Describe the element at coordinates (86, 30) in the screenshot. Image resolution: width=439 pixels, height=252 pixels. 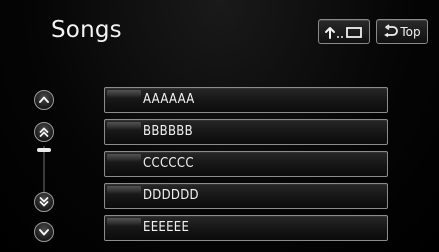
I see `page-title: Songs` at that location.